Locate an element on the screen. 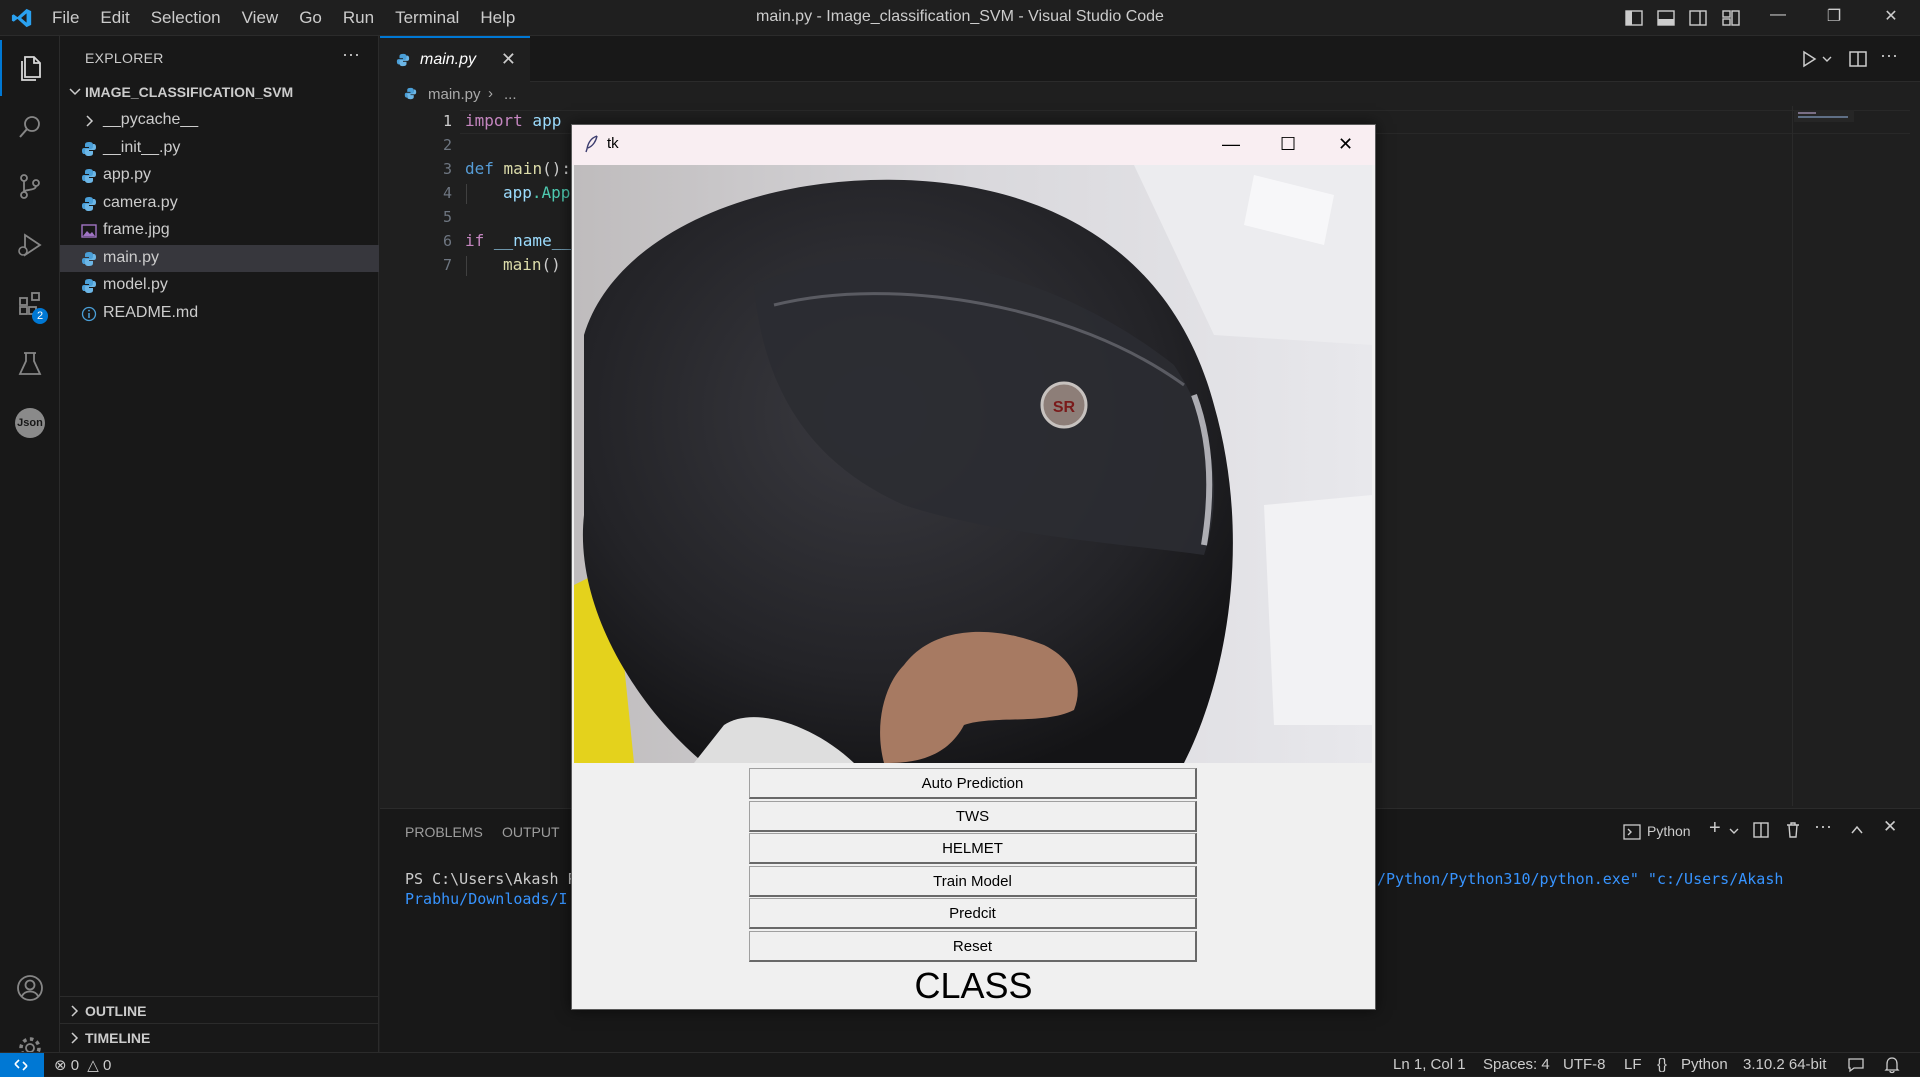  tk-close-icon: ✕ is located at coordinates (1345, 144).